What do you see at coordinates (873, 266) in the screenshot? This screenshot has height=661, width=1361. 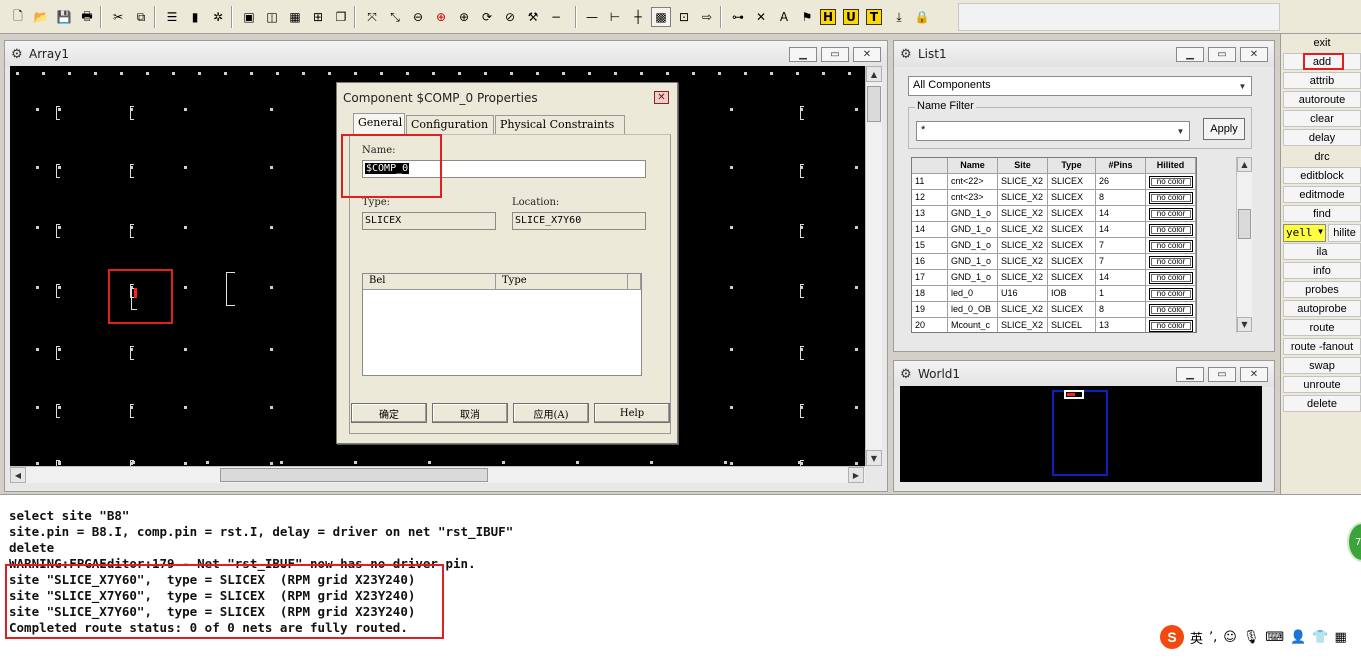 I see `array-vertical-scrollbar: ▲ ▼` at bounding box center [873, 266].